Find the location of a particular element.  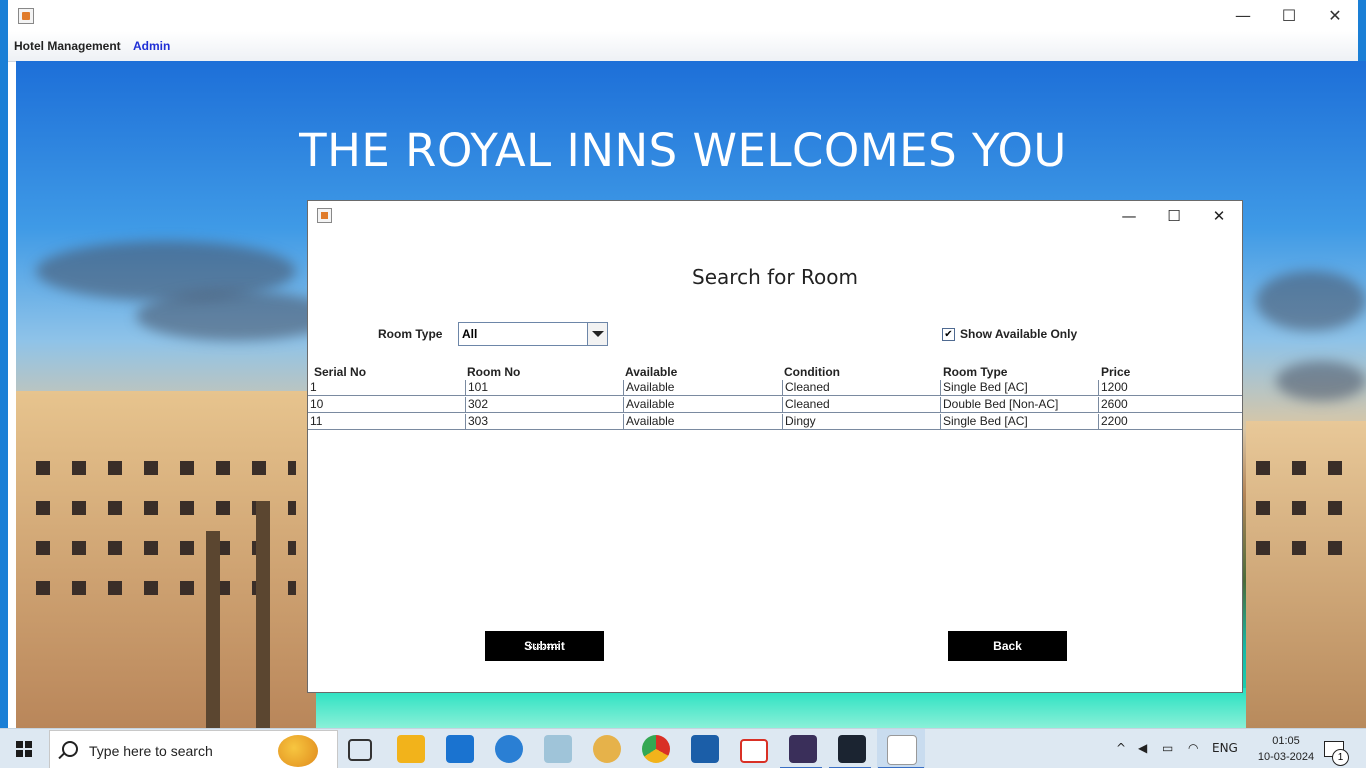

mysql-workbench-icon is located at coordinates (852, 749).